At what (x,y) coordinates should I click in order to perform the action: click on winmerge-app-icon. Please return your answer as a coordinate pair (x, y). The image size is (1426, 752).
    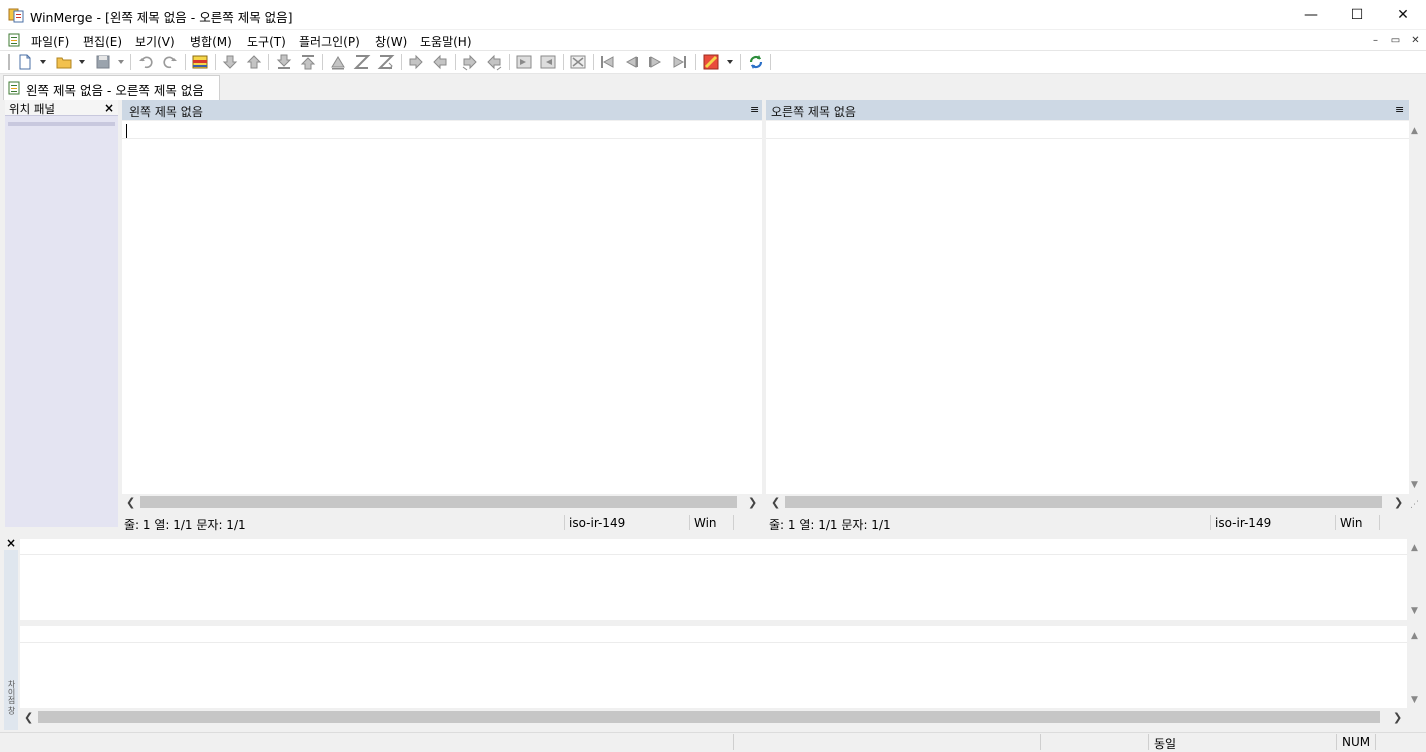
    Looking at the image, I should click on (16, 15).